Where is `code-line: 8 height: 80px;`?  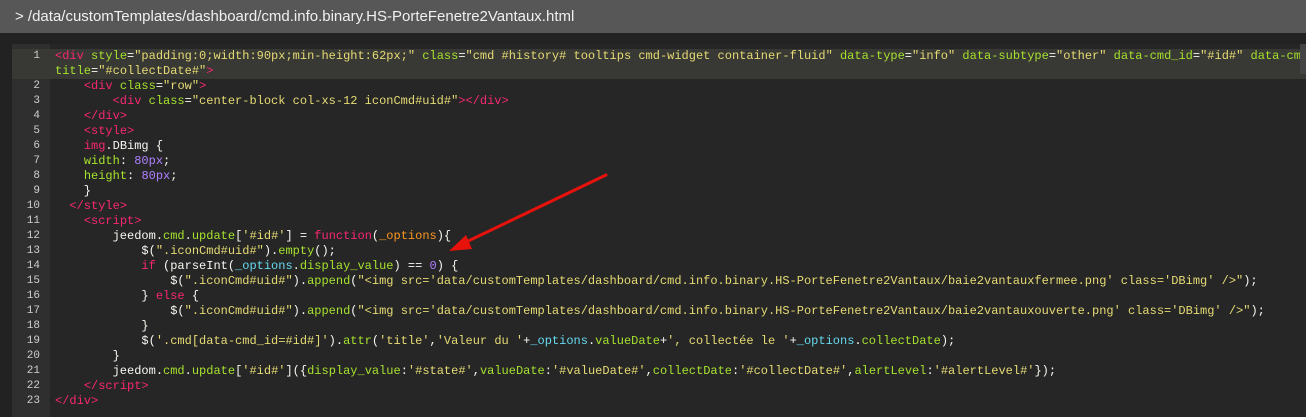 code-line: 8 height: 80px; is located at coordinates (659, 176).